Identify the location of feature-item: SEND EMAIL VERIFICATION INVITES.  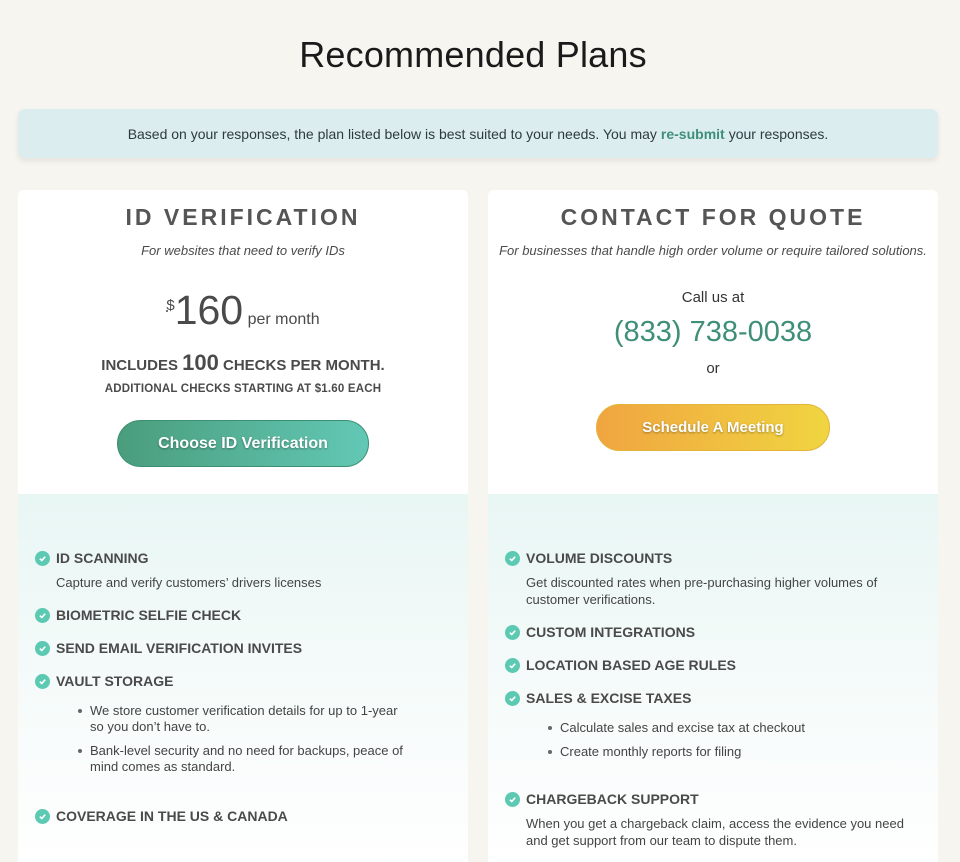
(241, 648).